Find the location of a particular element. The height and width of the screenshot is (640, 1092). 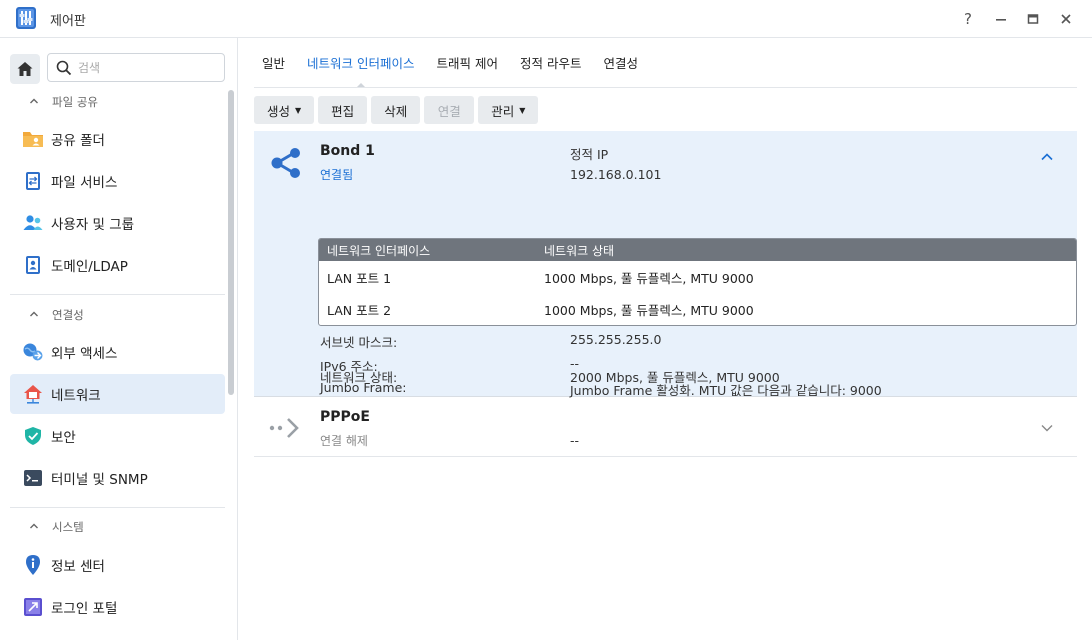

search-input is located at coordinates (148, 67).